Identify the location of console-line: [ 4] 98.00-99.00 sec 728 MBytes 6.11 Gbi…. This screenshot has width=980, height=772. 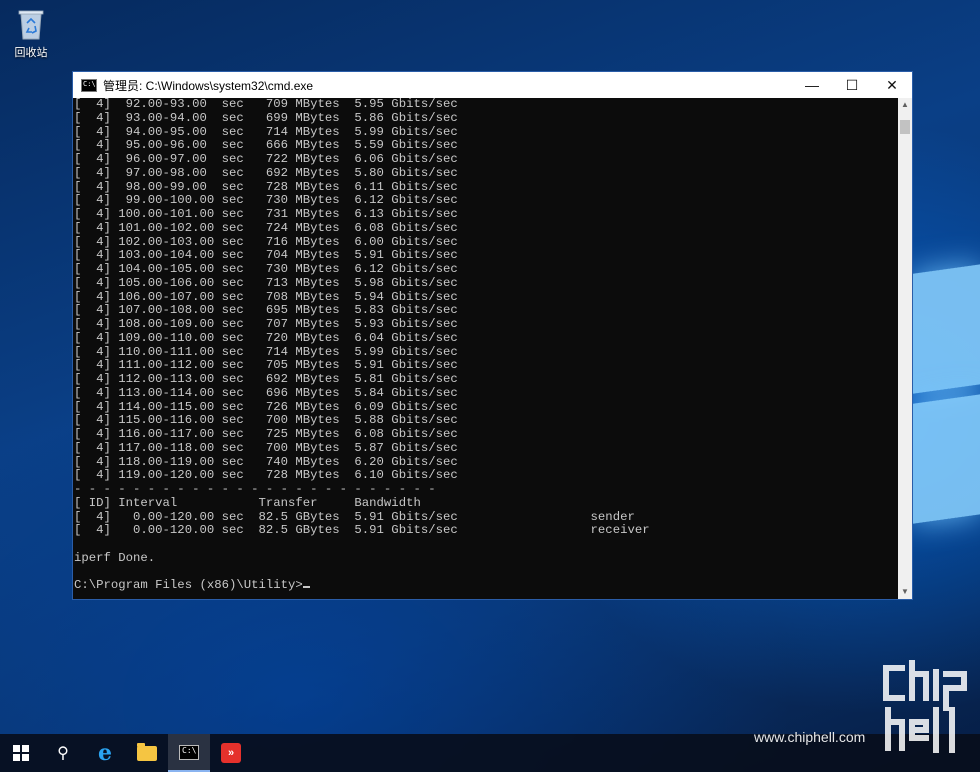
(266, 186).